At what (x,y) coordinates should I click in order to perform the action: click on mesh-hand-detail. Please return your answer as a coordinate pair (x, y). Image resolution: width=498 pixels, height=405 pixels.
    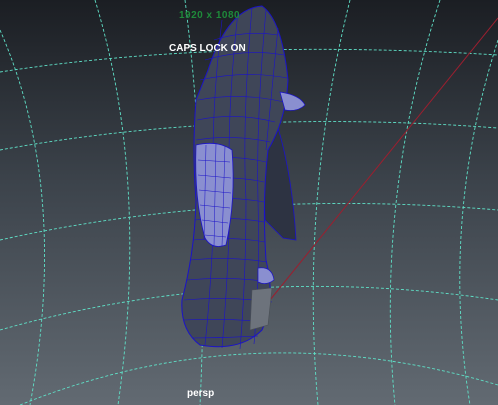
    Looking at the image, I should click on (266, 275).